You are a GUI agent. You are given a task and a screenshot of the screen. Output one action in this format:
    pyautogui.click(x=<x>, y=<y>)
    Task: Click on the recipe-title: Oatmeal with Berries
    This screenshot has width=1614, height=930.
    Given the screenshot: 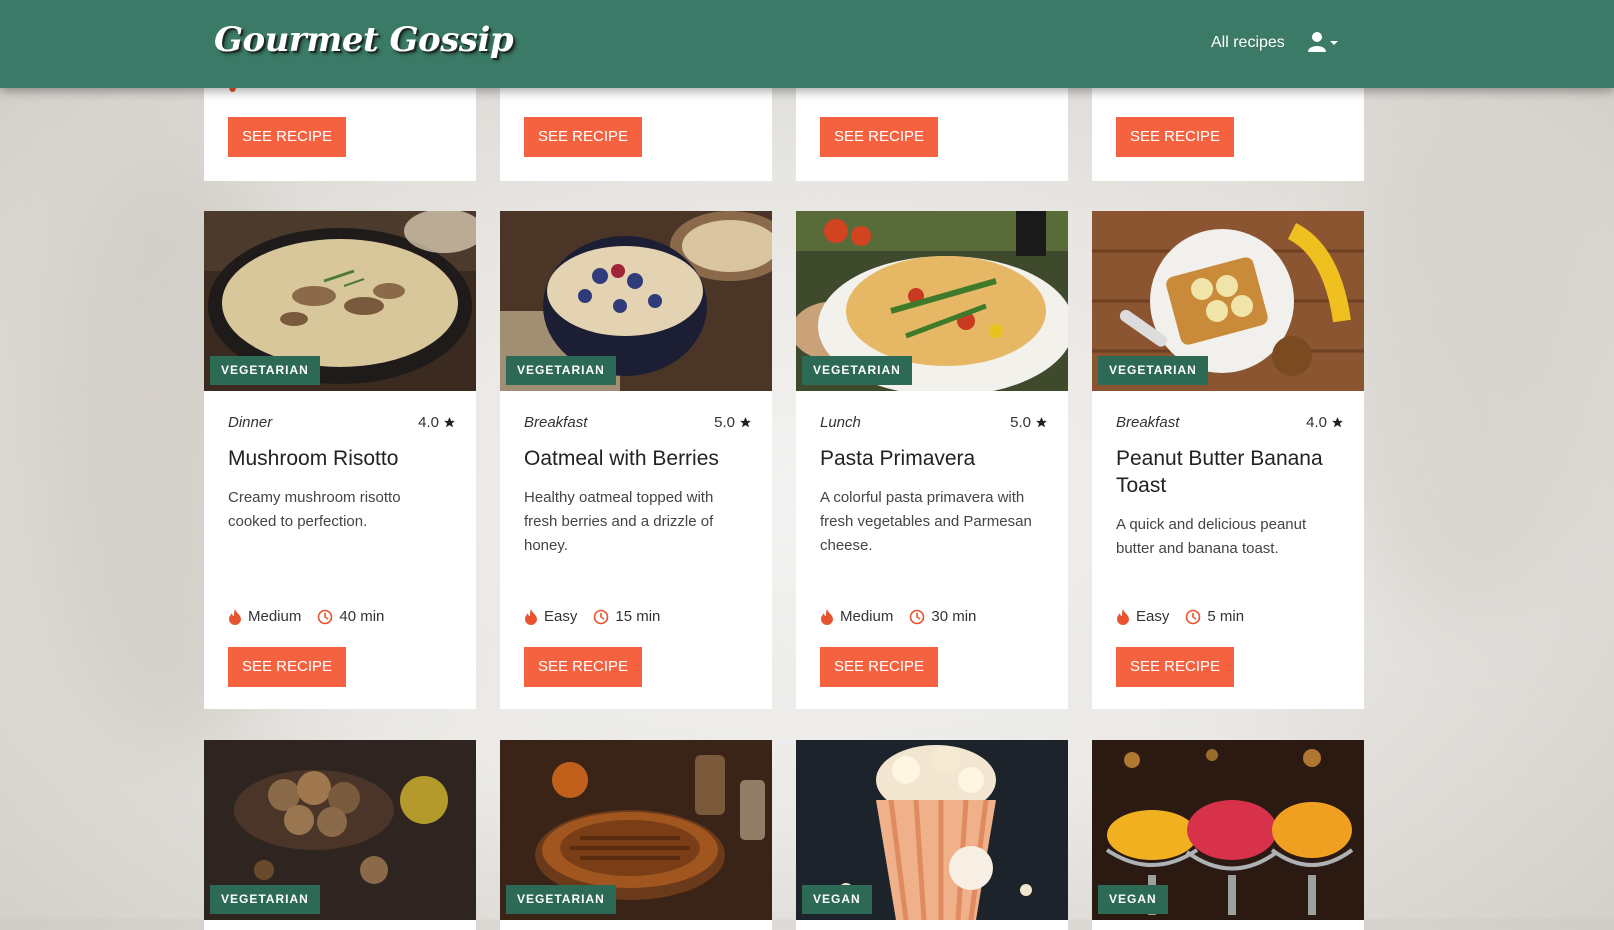 What is the action you would take?
    pyautogui.click(x=638, y=458)
    